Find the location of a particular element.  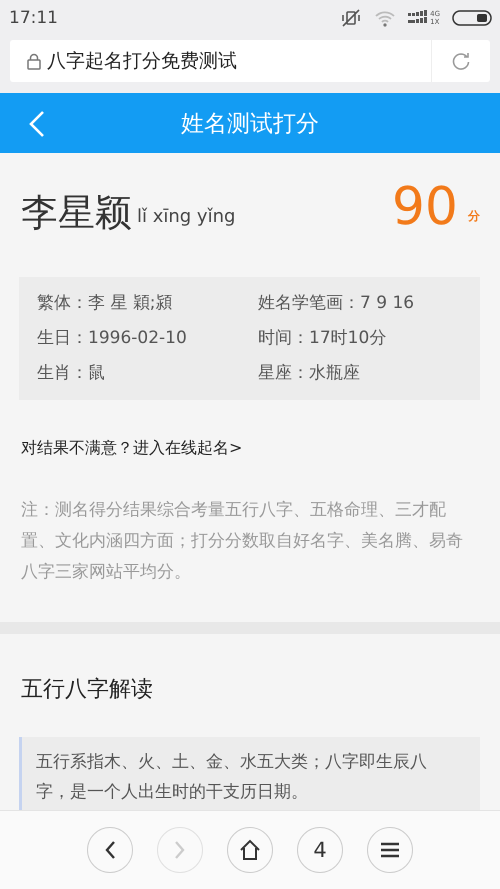

page-title: 八字起名打分免费测试 is located at coordinates (142, 61).